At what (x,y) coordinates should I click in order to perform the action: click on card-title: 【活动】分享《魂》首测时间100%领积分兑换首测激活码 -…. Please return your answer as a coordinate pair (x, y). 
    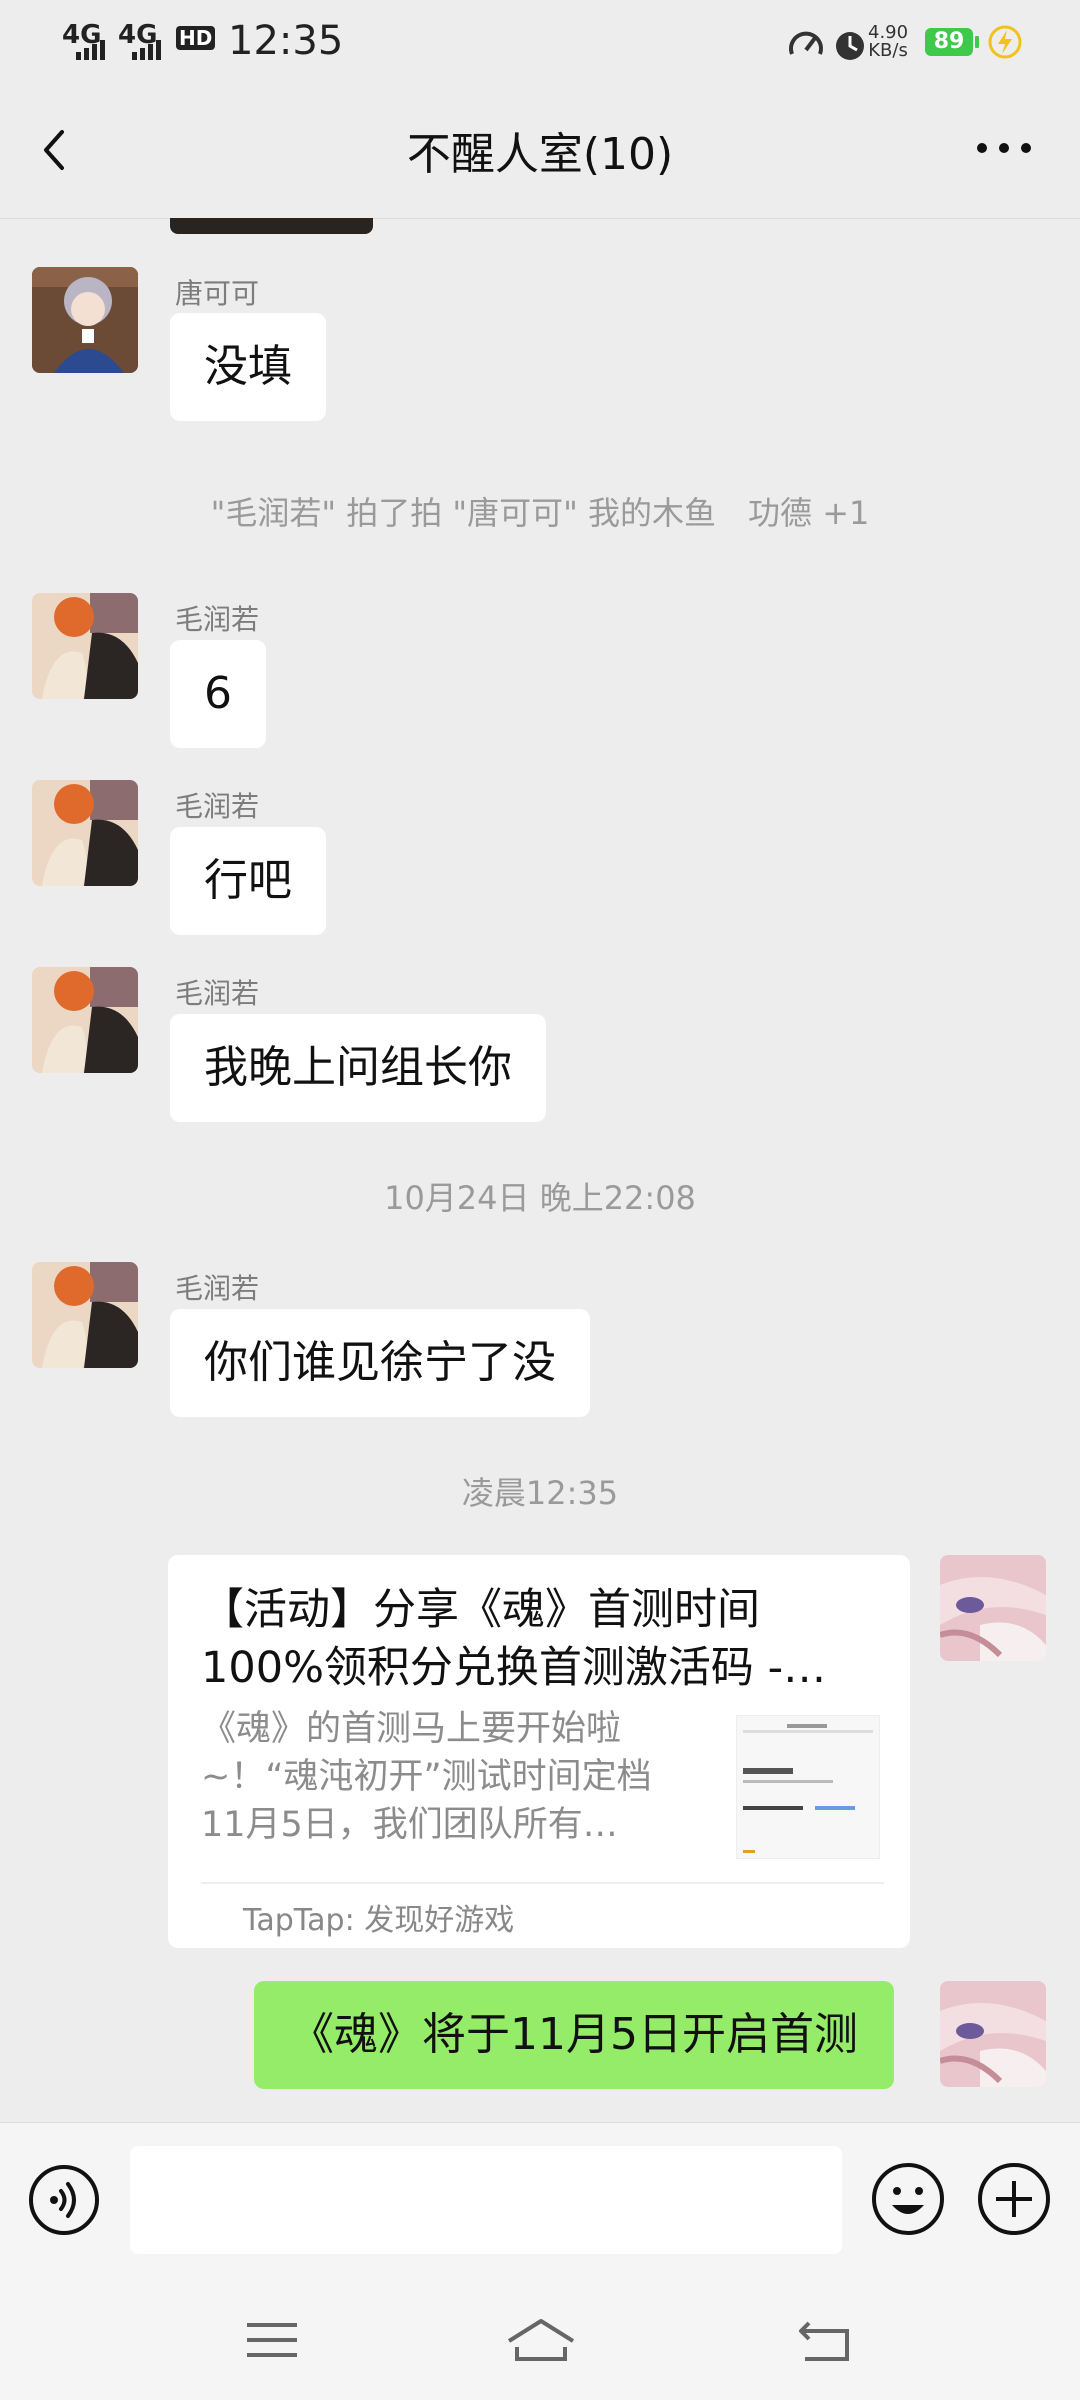
    Looking at the image, I should click on (514, 1639).